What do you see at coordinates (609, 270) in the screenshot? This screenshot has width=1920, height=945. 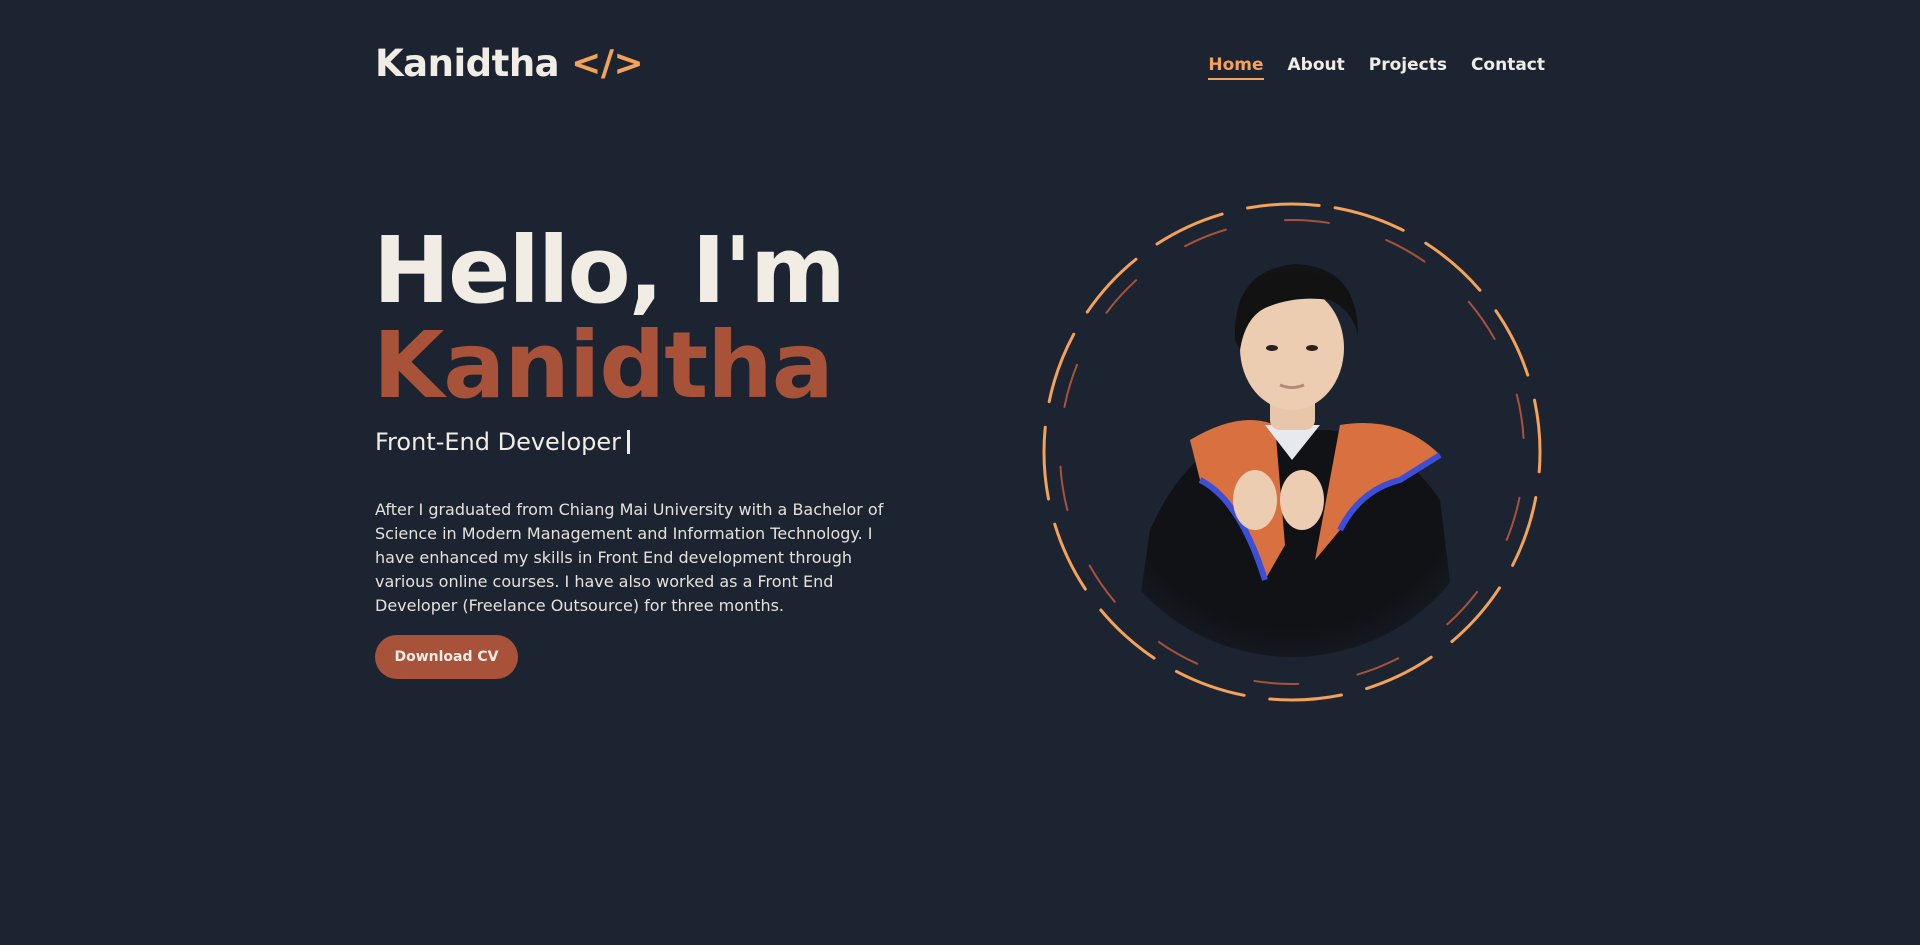 I see `hero-greeting: Hello, I'm` at bounding box center [609, 270].